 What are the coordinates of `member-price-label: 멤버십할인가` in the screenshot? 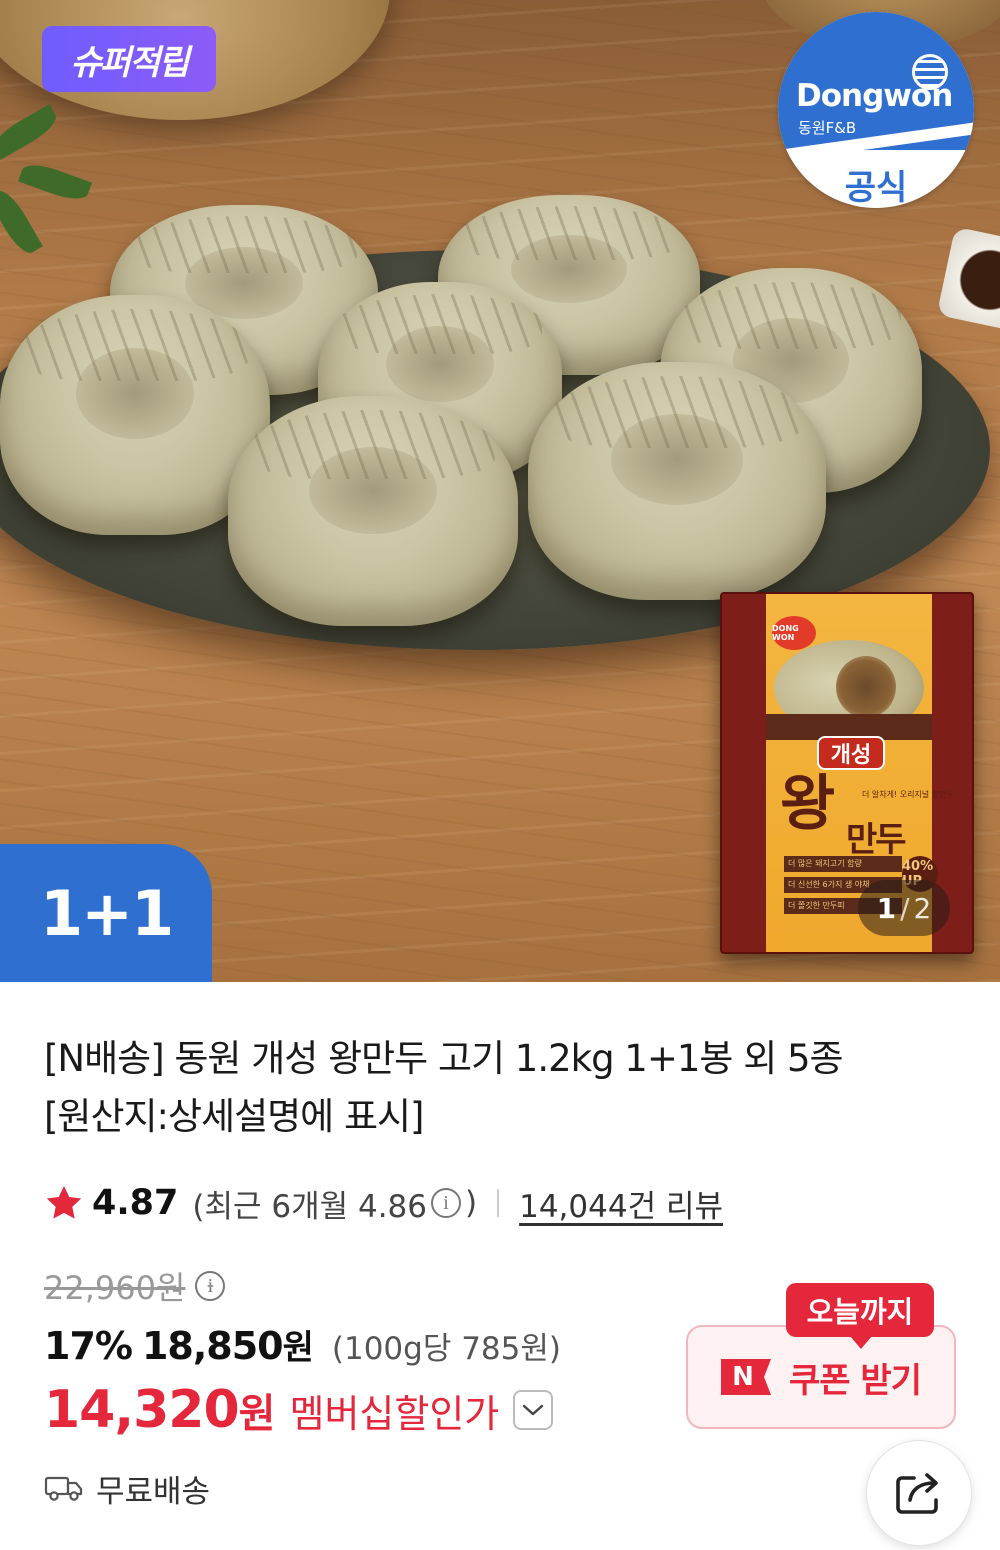 It's located at (394, 1413).